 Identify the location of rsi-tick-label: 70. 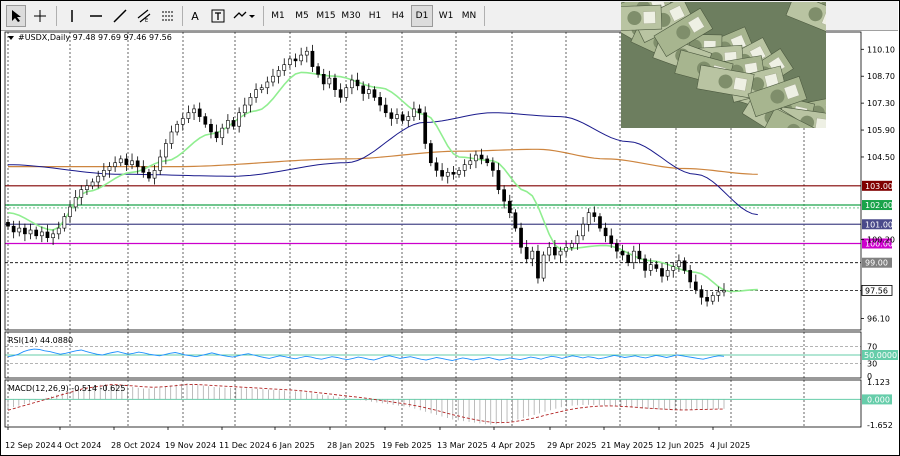
(872, 347).